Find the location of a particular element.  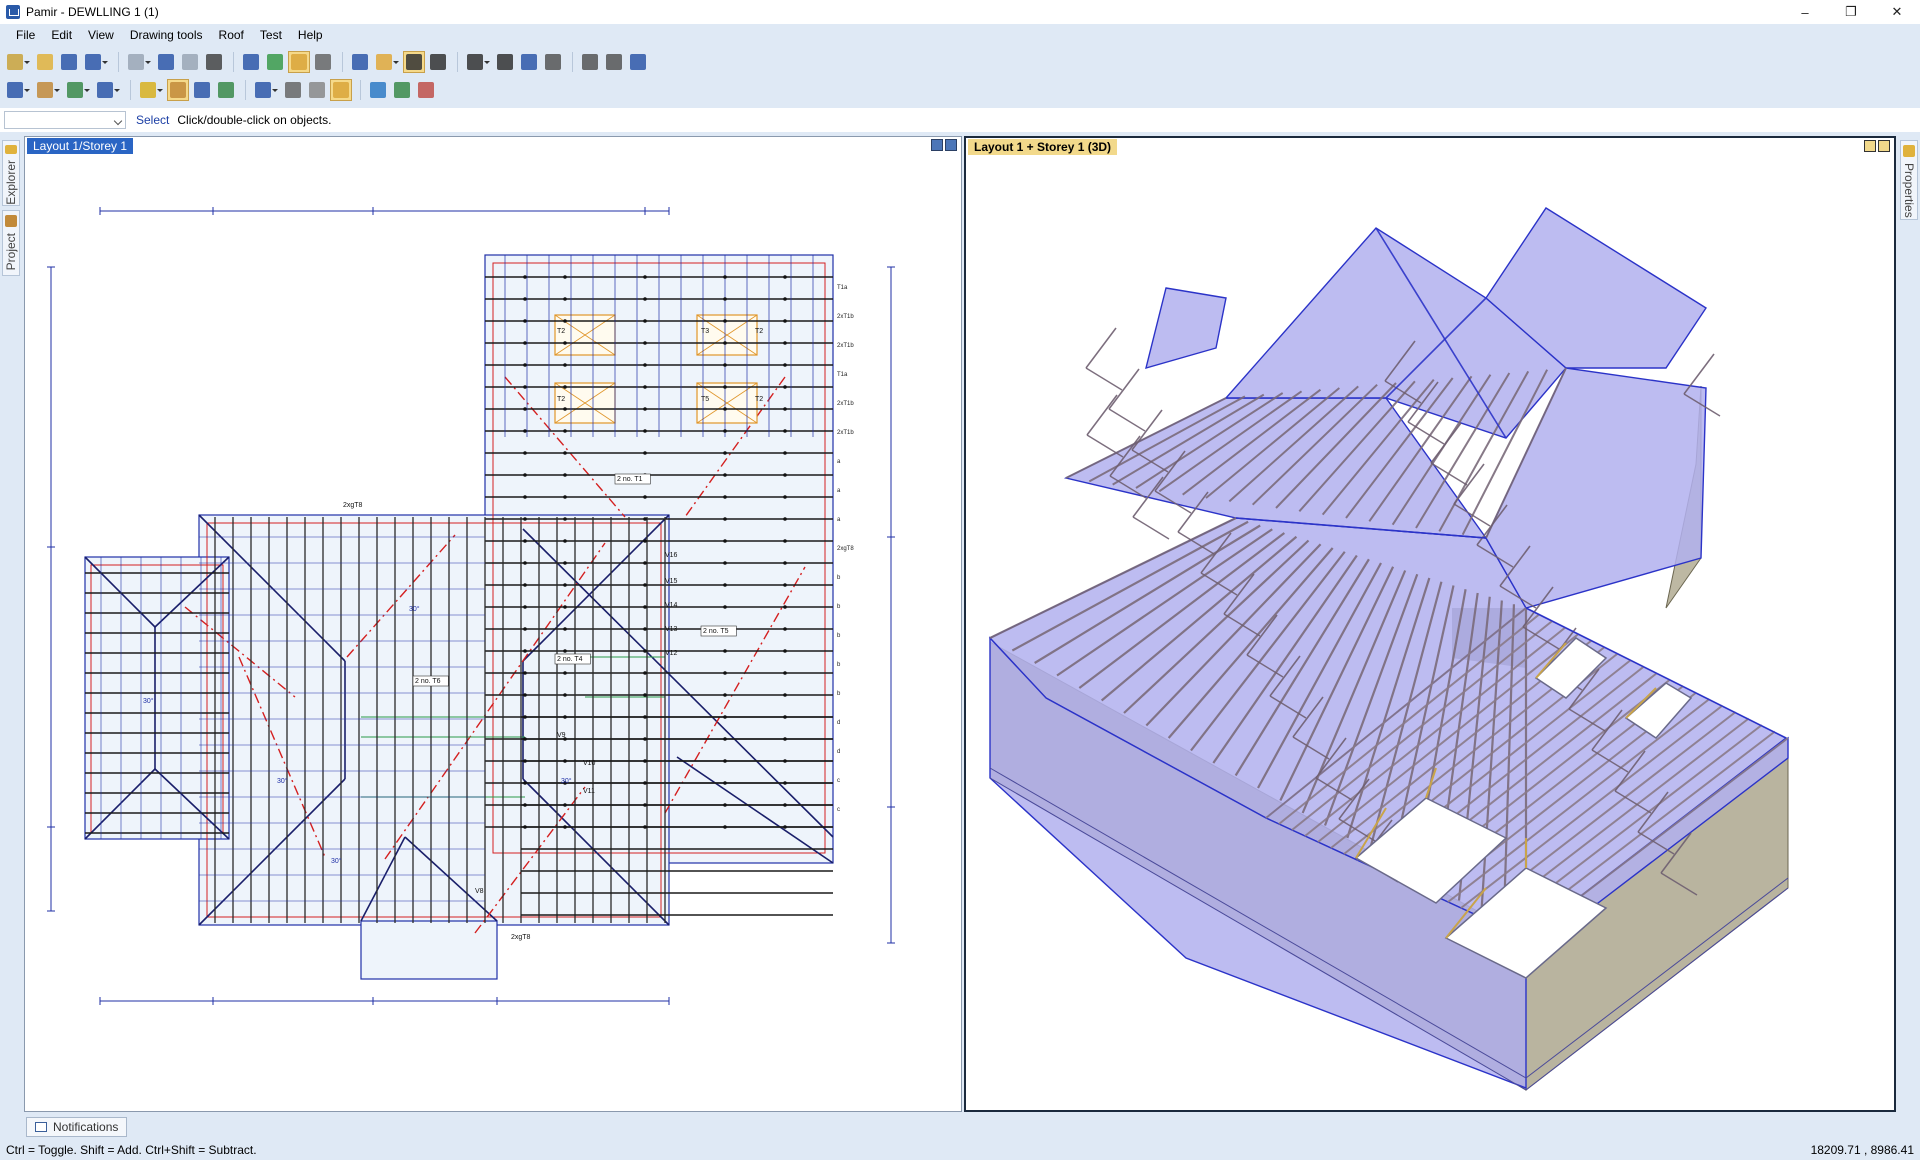

truss-layout-button is located at coordinates (178, 90).